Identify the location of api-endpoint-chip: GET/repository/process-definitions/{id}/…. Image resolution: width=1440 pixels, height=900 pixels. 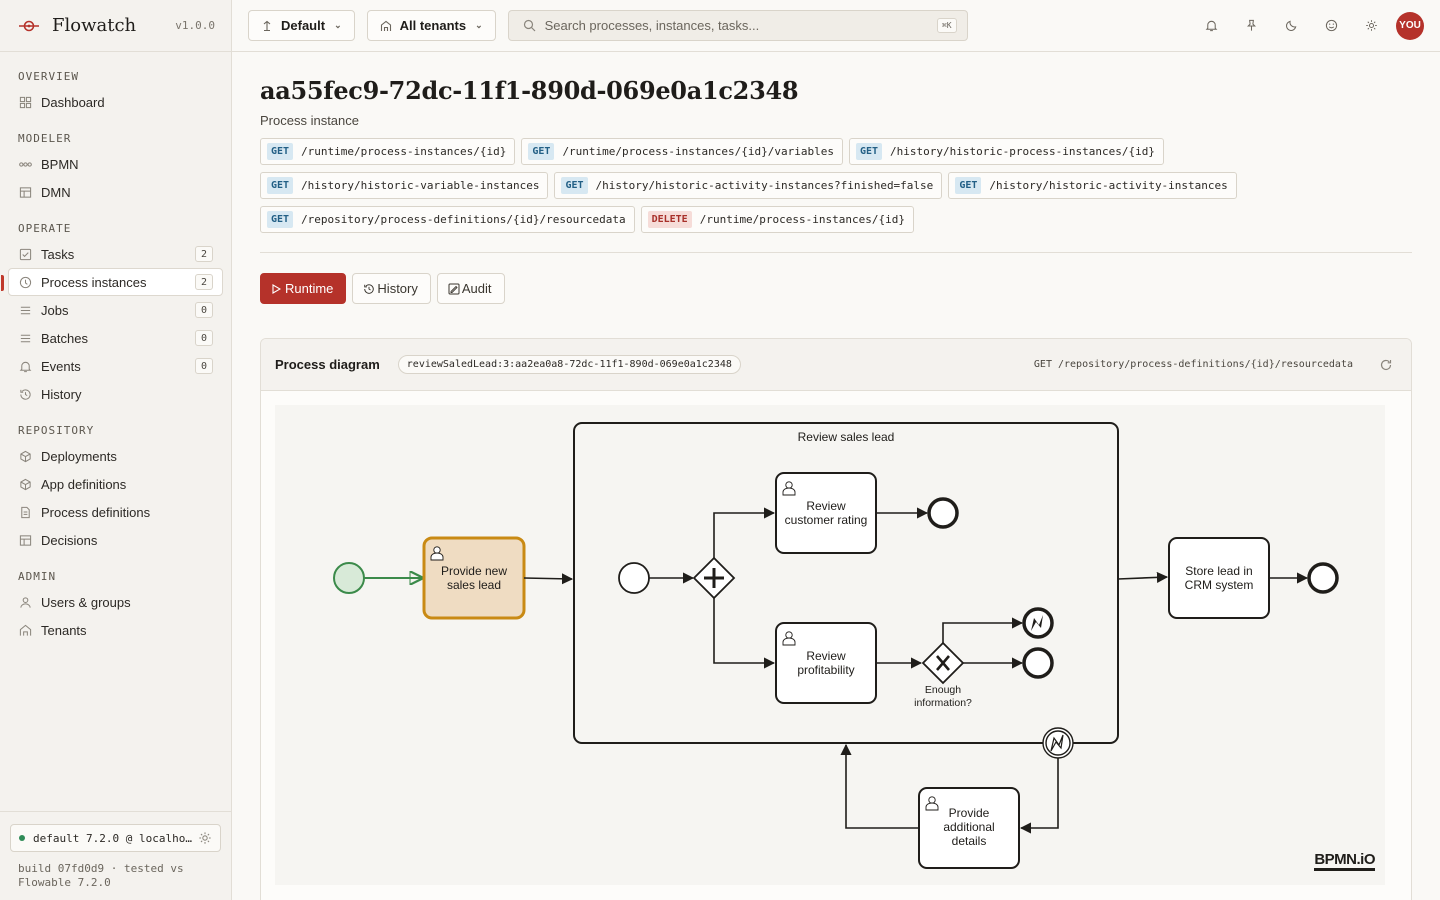
(447, 219).